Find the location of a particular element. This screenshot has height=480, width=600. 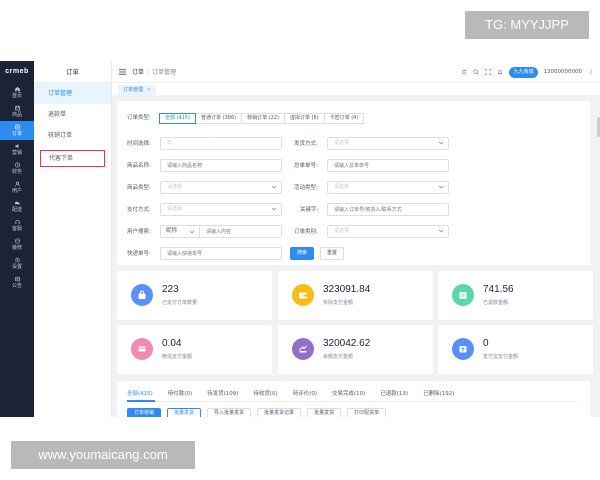

order-type-virtual: 虚拟订单 (5) is located at coordinates (304, 118).